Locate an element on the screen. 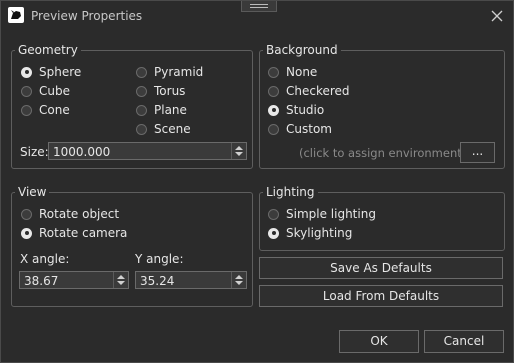  size-input: 1000.000 is located at coordinates (147, 151).